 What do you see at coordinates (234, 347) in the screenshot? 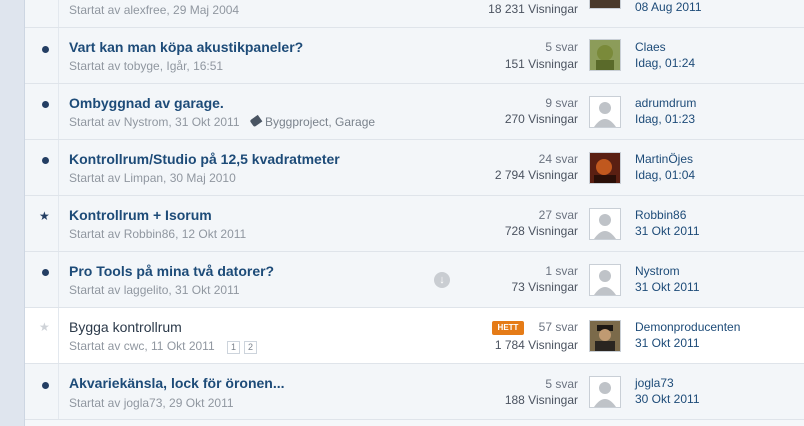
I see `page-link: 1` at bounding box center [234, 347].